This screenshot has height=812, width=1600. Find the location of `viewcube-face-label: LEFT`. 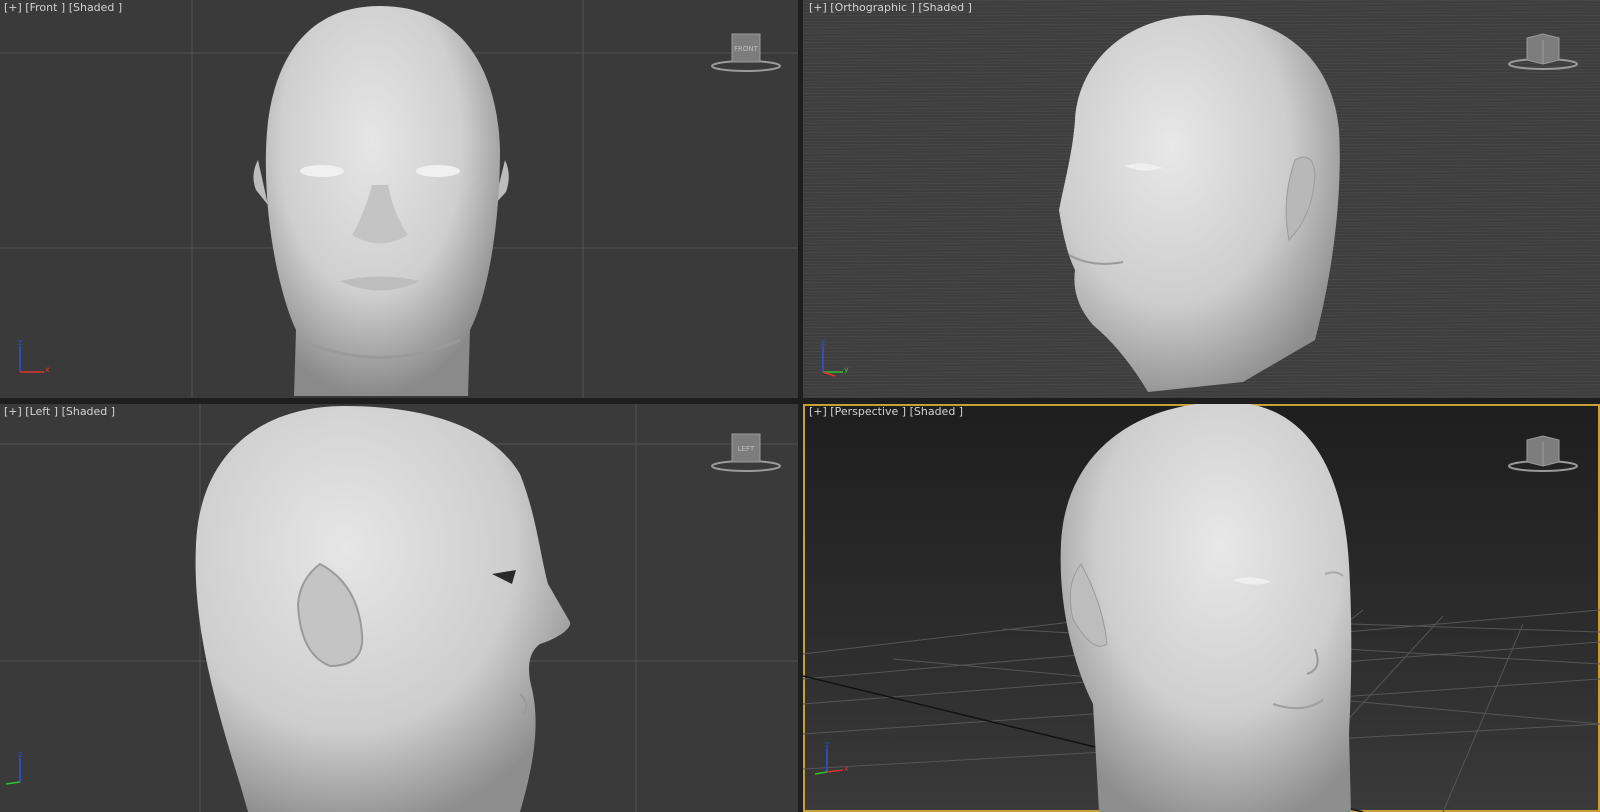

viewcube-face-label: LEFT is located at coordinates (746, 449).